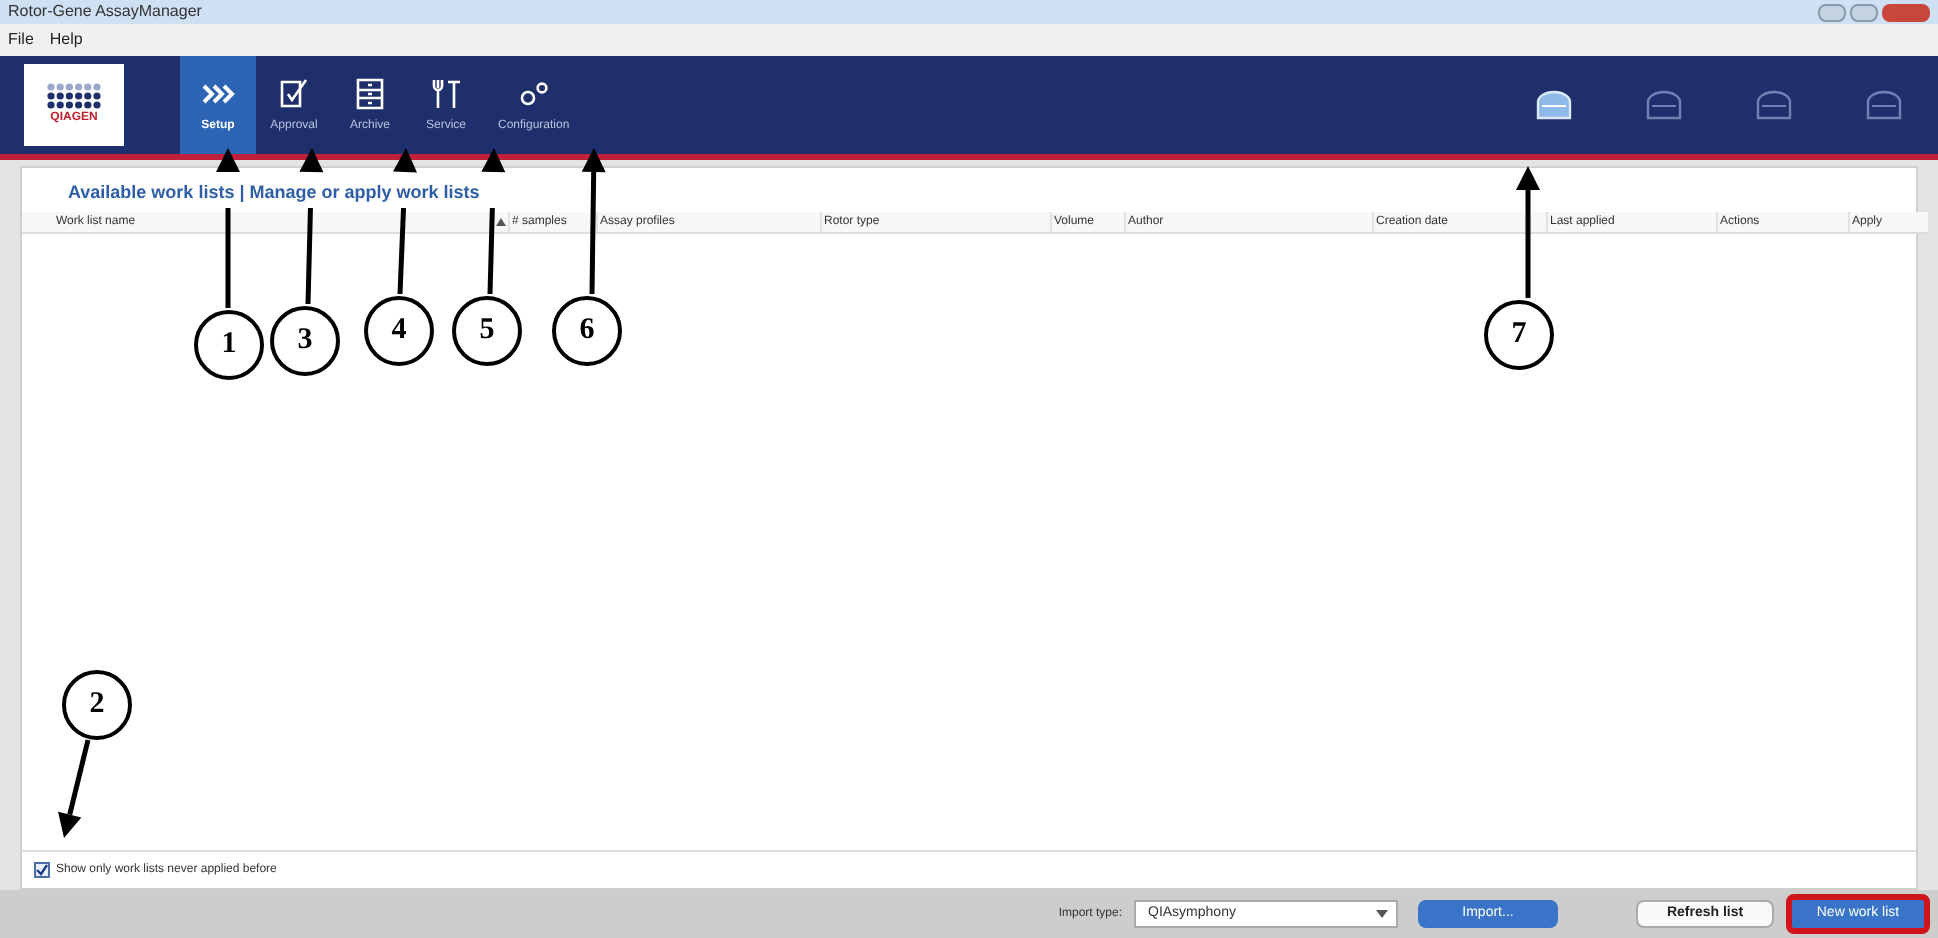 The height and width of the screenshot is (938, 1938). I want to click on menu-item: Help, so click(66, 40).